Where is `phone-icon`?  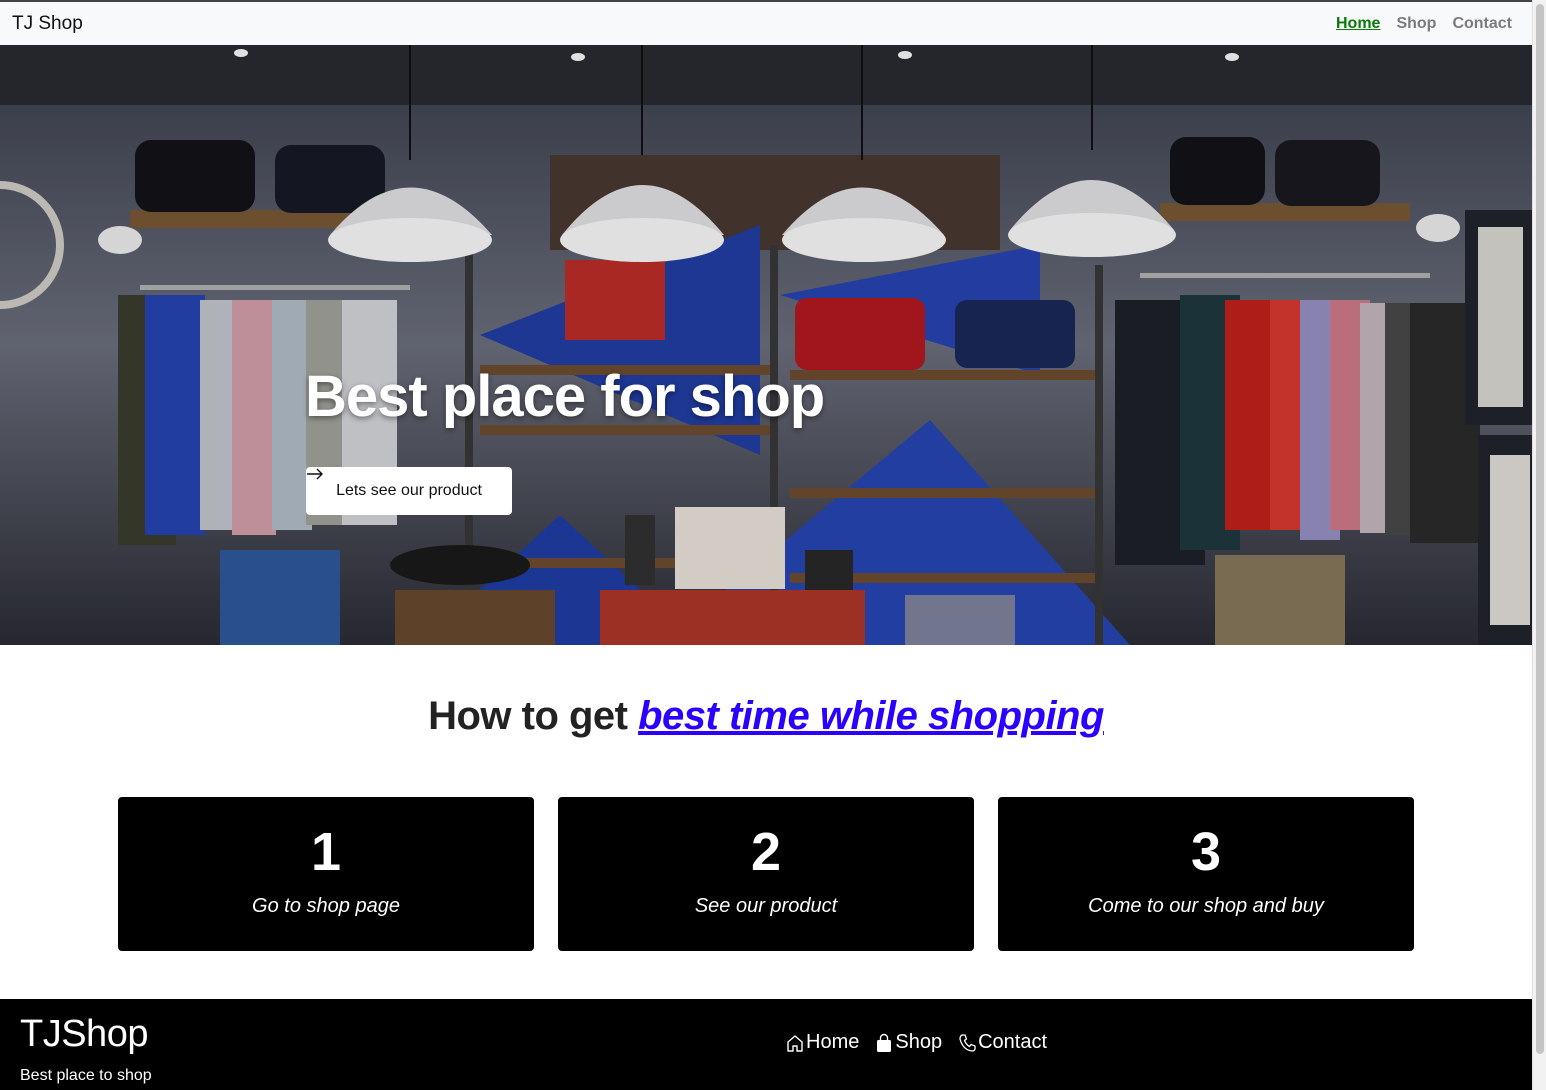
phone-icon is located at coordinates (967, 1042).